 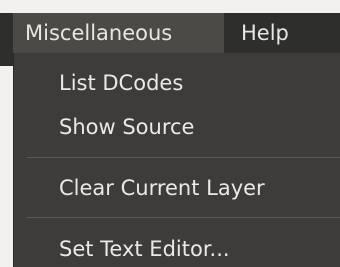 What do you see at coordinates (272, 33) in the screenshot?
I see `menu-help: Help` at bounding box center [272, 33].